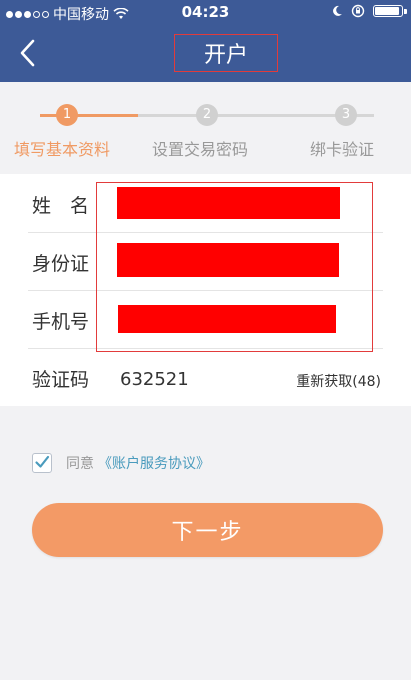 Image resolution: width=411 pixels, height=680 pixels. What do you see at coordinates (61, 206) in the screenshot?
I see `name-label: 姓 名` at bounding box center [61, 206].